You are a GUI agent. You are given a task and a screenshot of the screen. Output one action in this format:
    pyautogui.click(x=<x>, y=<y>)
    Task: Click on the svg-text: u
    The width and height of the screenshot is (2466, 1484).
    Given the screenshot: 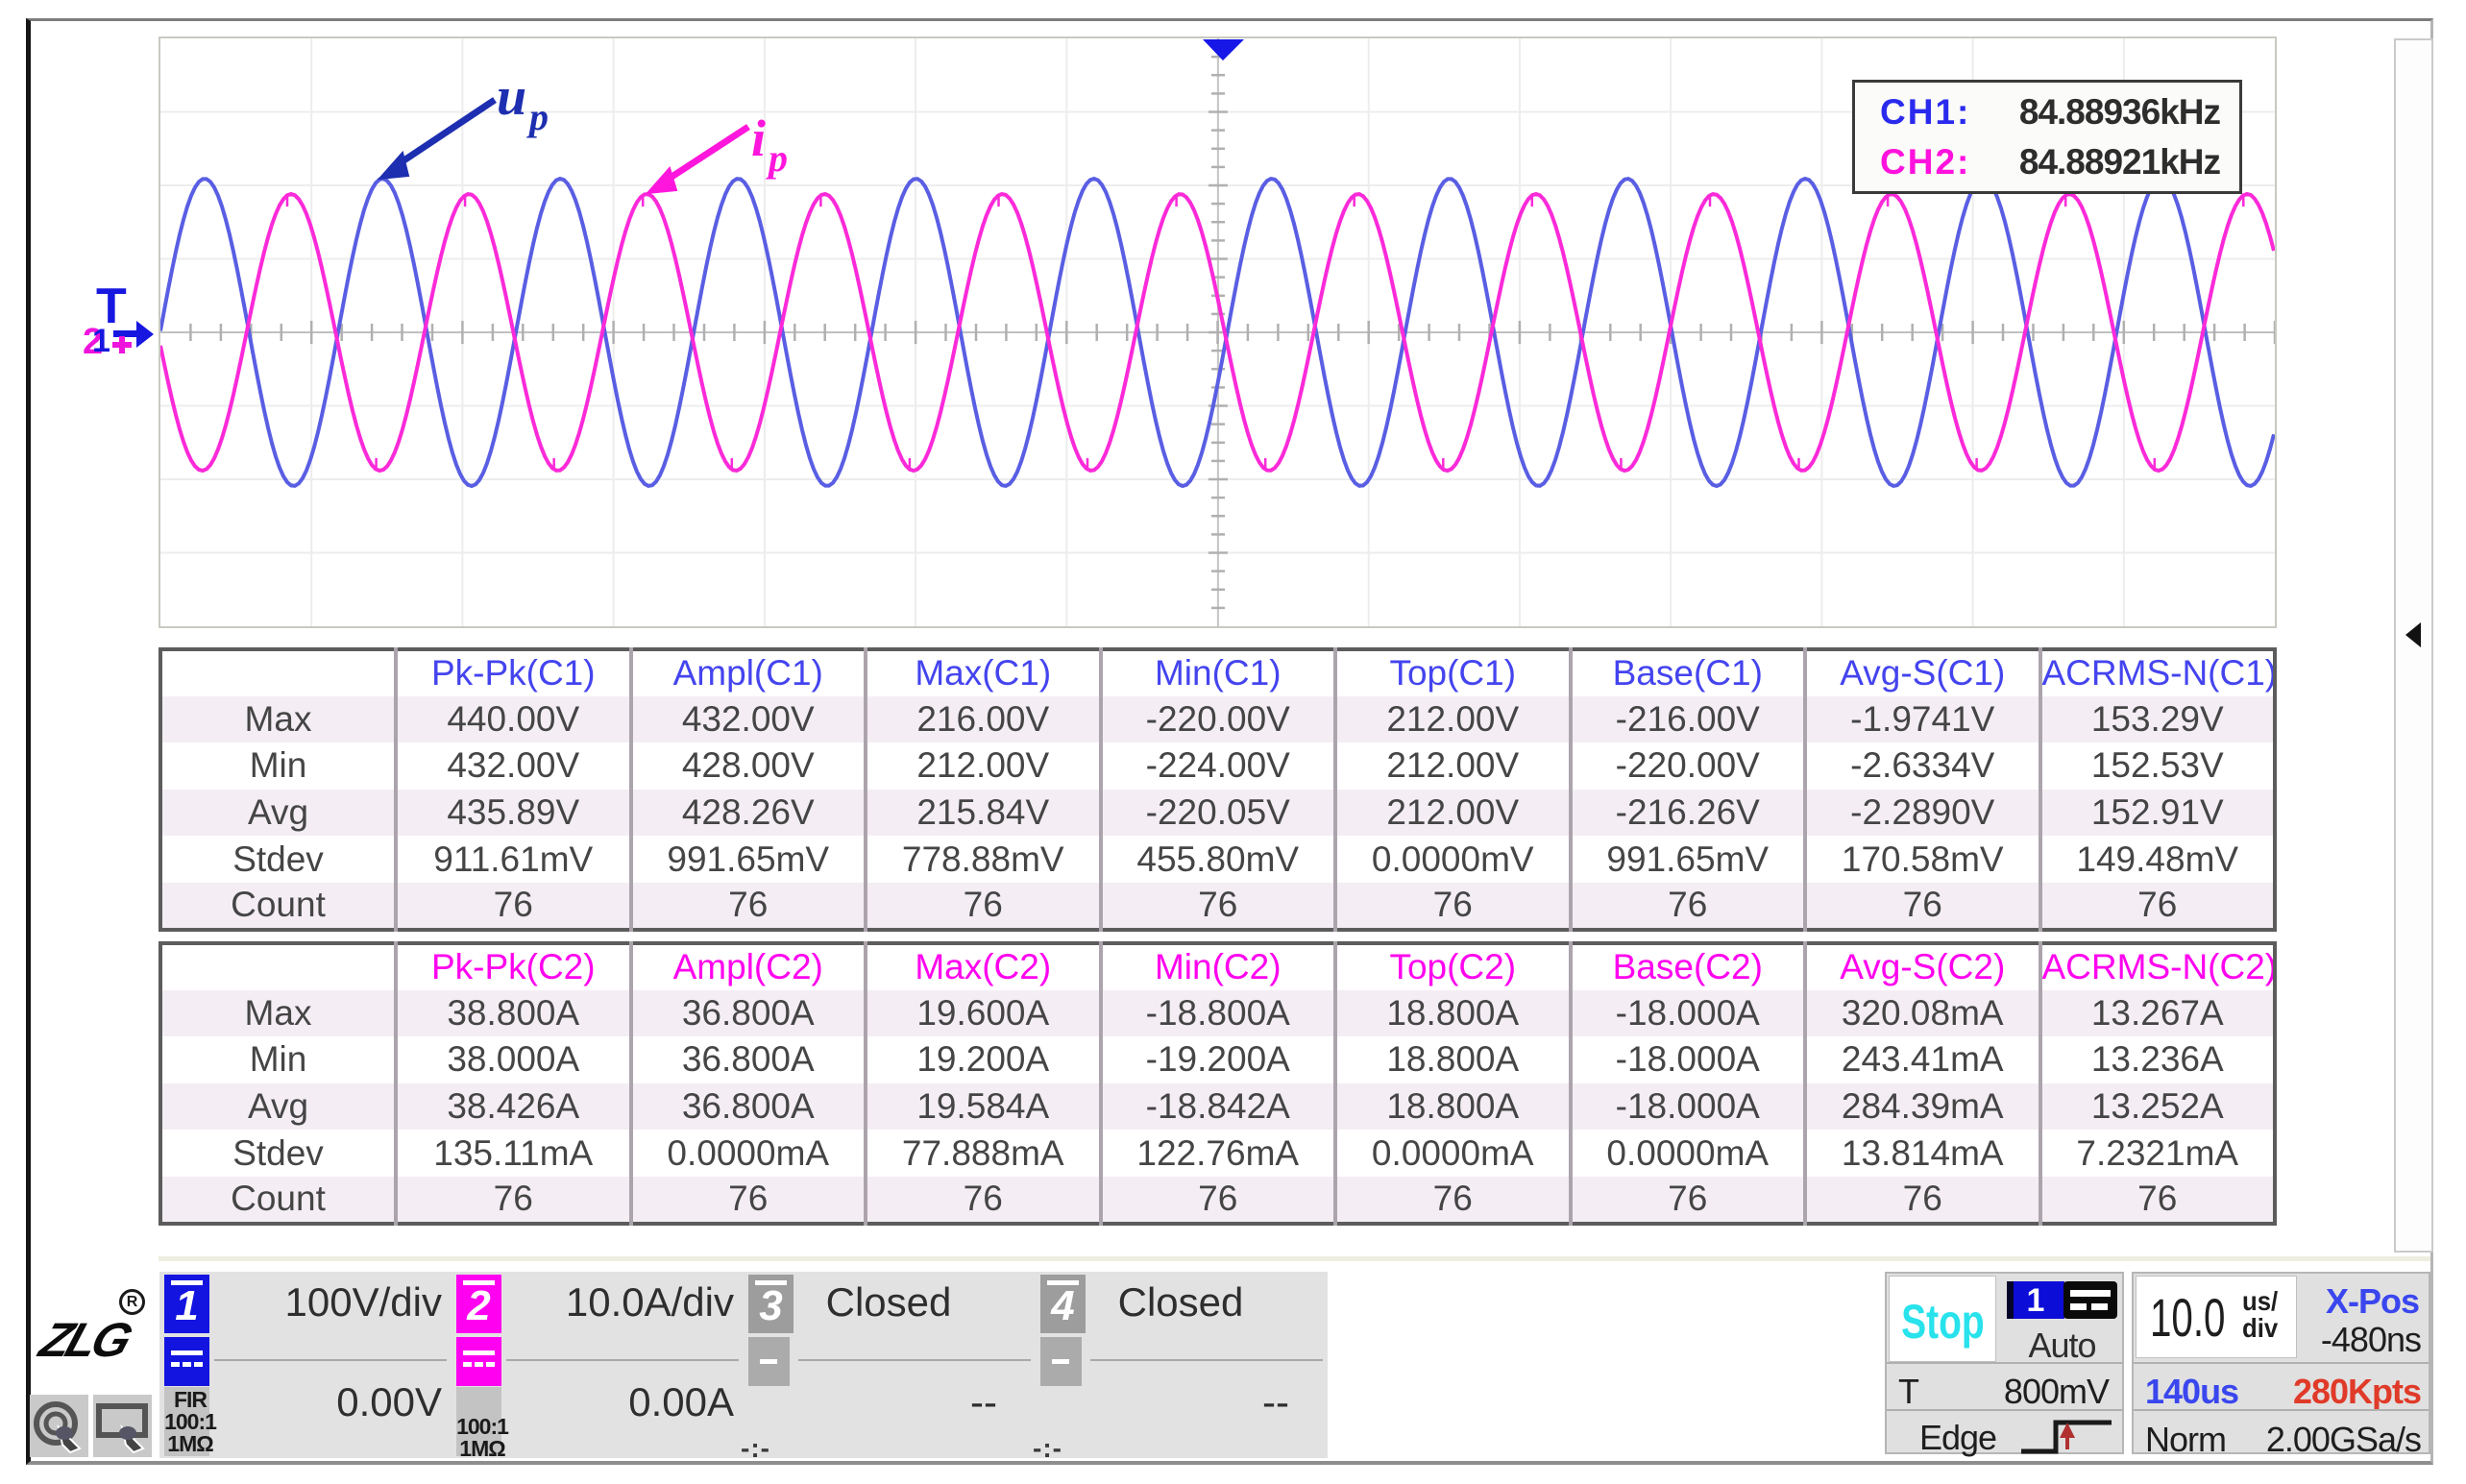 What is the action you would take?
    pyautogui.click(x=512, y=97)
    